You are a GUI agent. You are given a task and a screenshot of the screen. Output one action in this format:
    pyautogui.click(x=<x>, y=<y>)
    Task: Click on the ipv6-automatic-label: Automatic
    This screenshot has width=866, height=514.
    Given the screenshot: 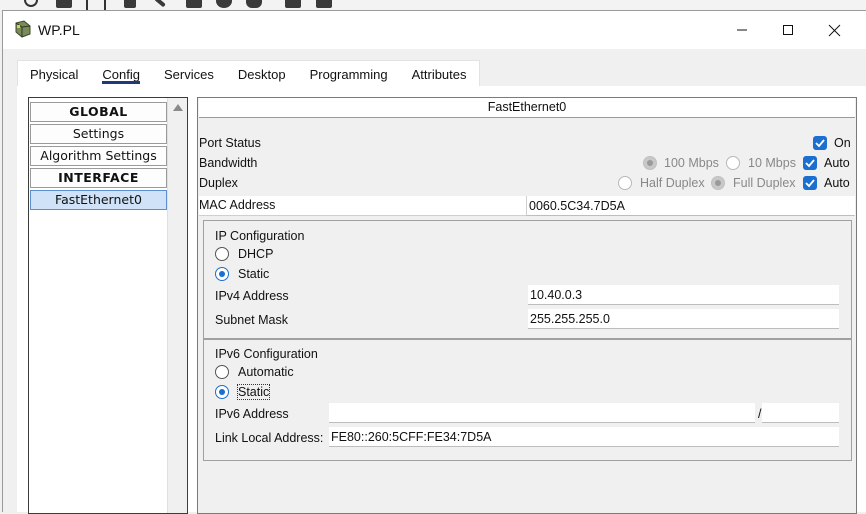 What is the action you would take?
    pyautogui.click(x=266, y=372)
    